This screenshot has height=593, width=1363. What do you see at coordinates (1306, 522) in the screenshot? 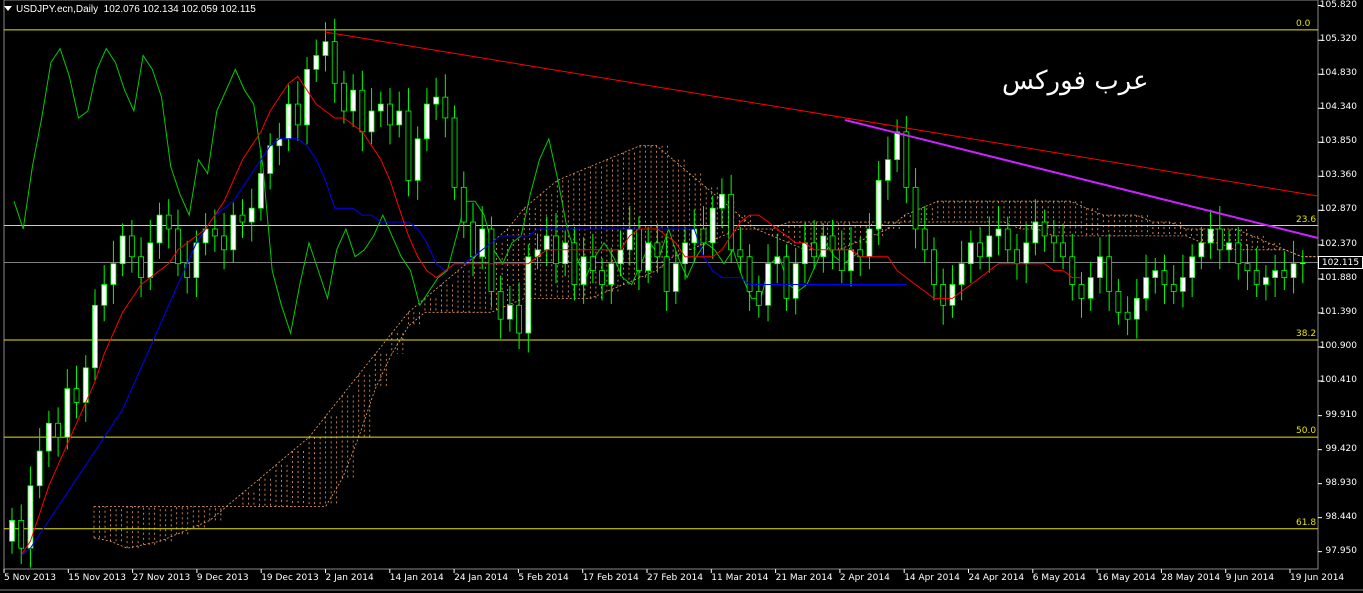
I see `fibo-level-label: 61.8` at bounding box center [1306, 522].